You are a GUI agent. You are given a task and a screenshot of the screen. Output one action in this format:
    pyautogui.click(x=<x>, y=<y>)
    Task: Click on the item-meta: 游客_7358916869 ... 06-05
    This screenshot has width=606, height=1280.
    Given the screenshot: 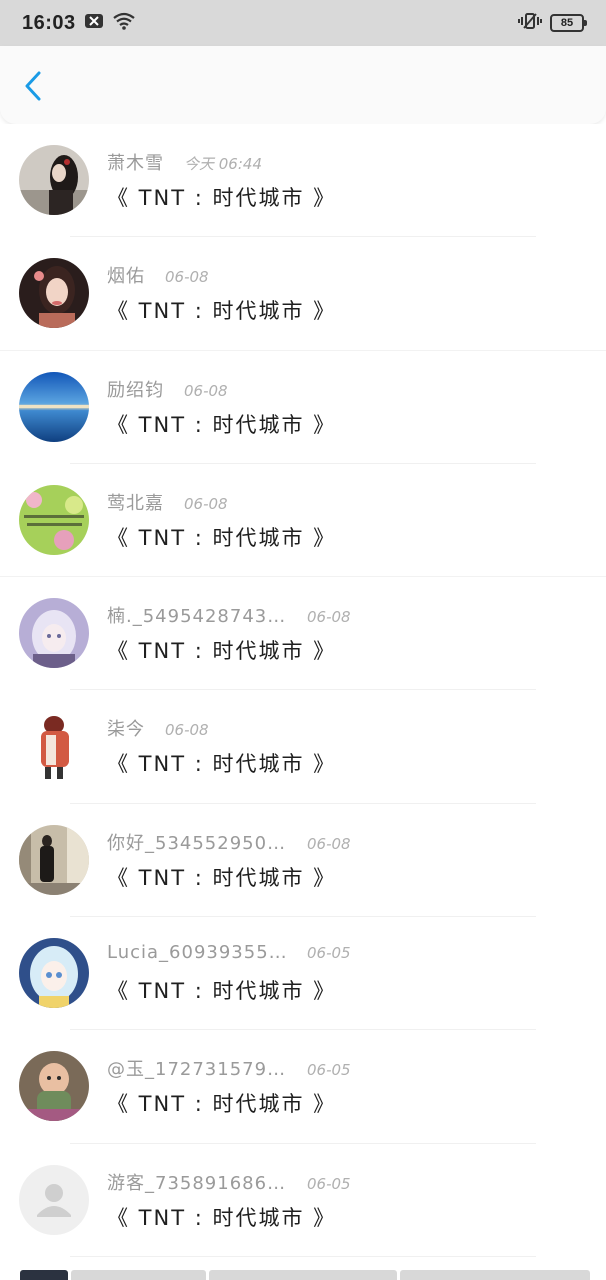 What is the action you would take?
    pyautogui.click(x=229, y=1182)
    